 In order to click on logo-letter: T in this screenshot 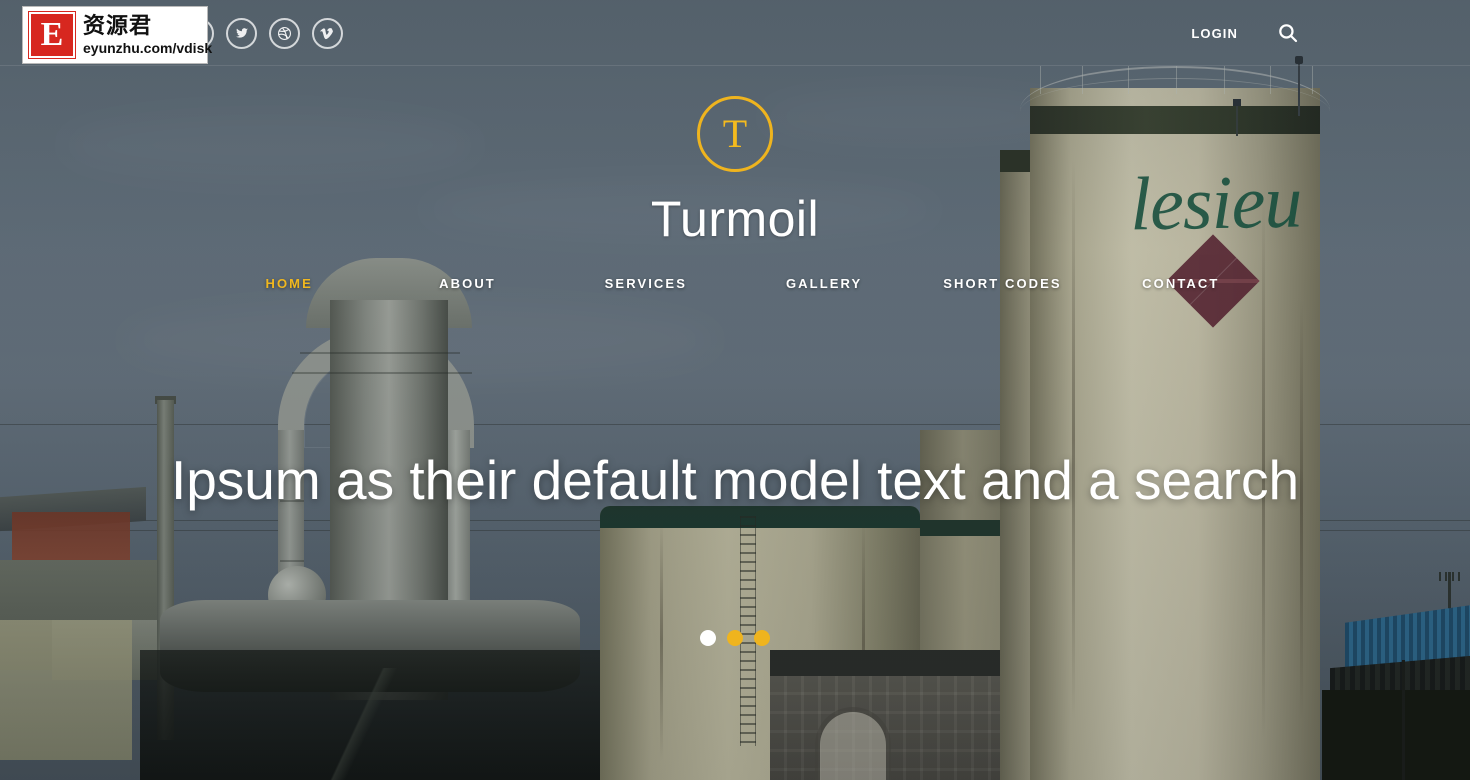, I will do `click(735, 133)`.